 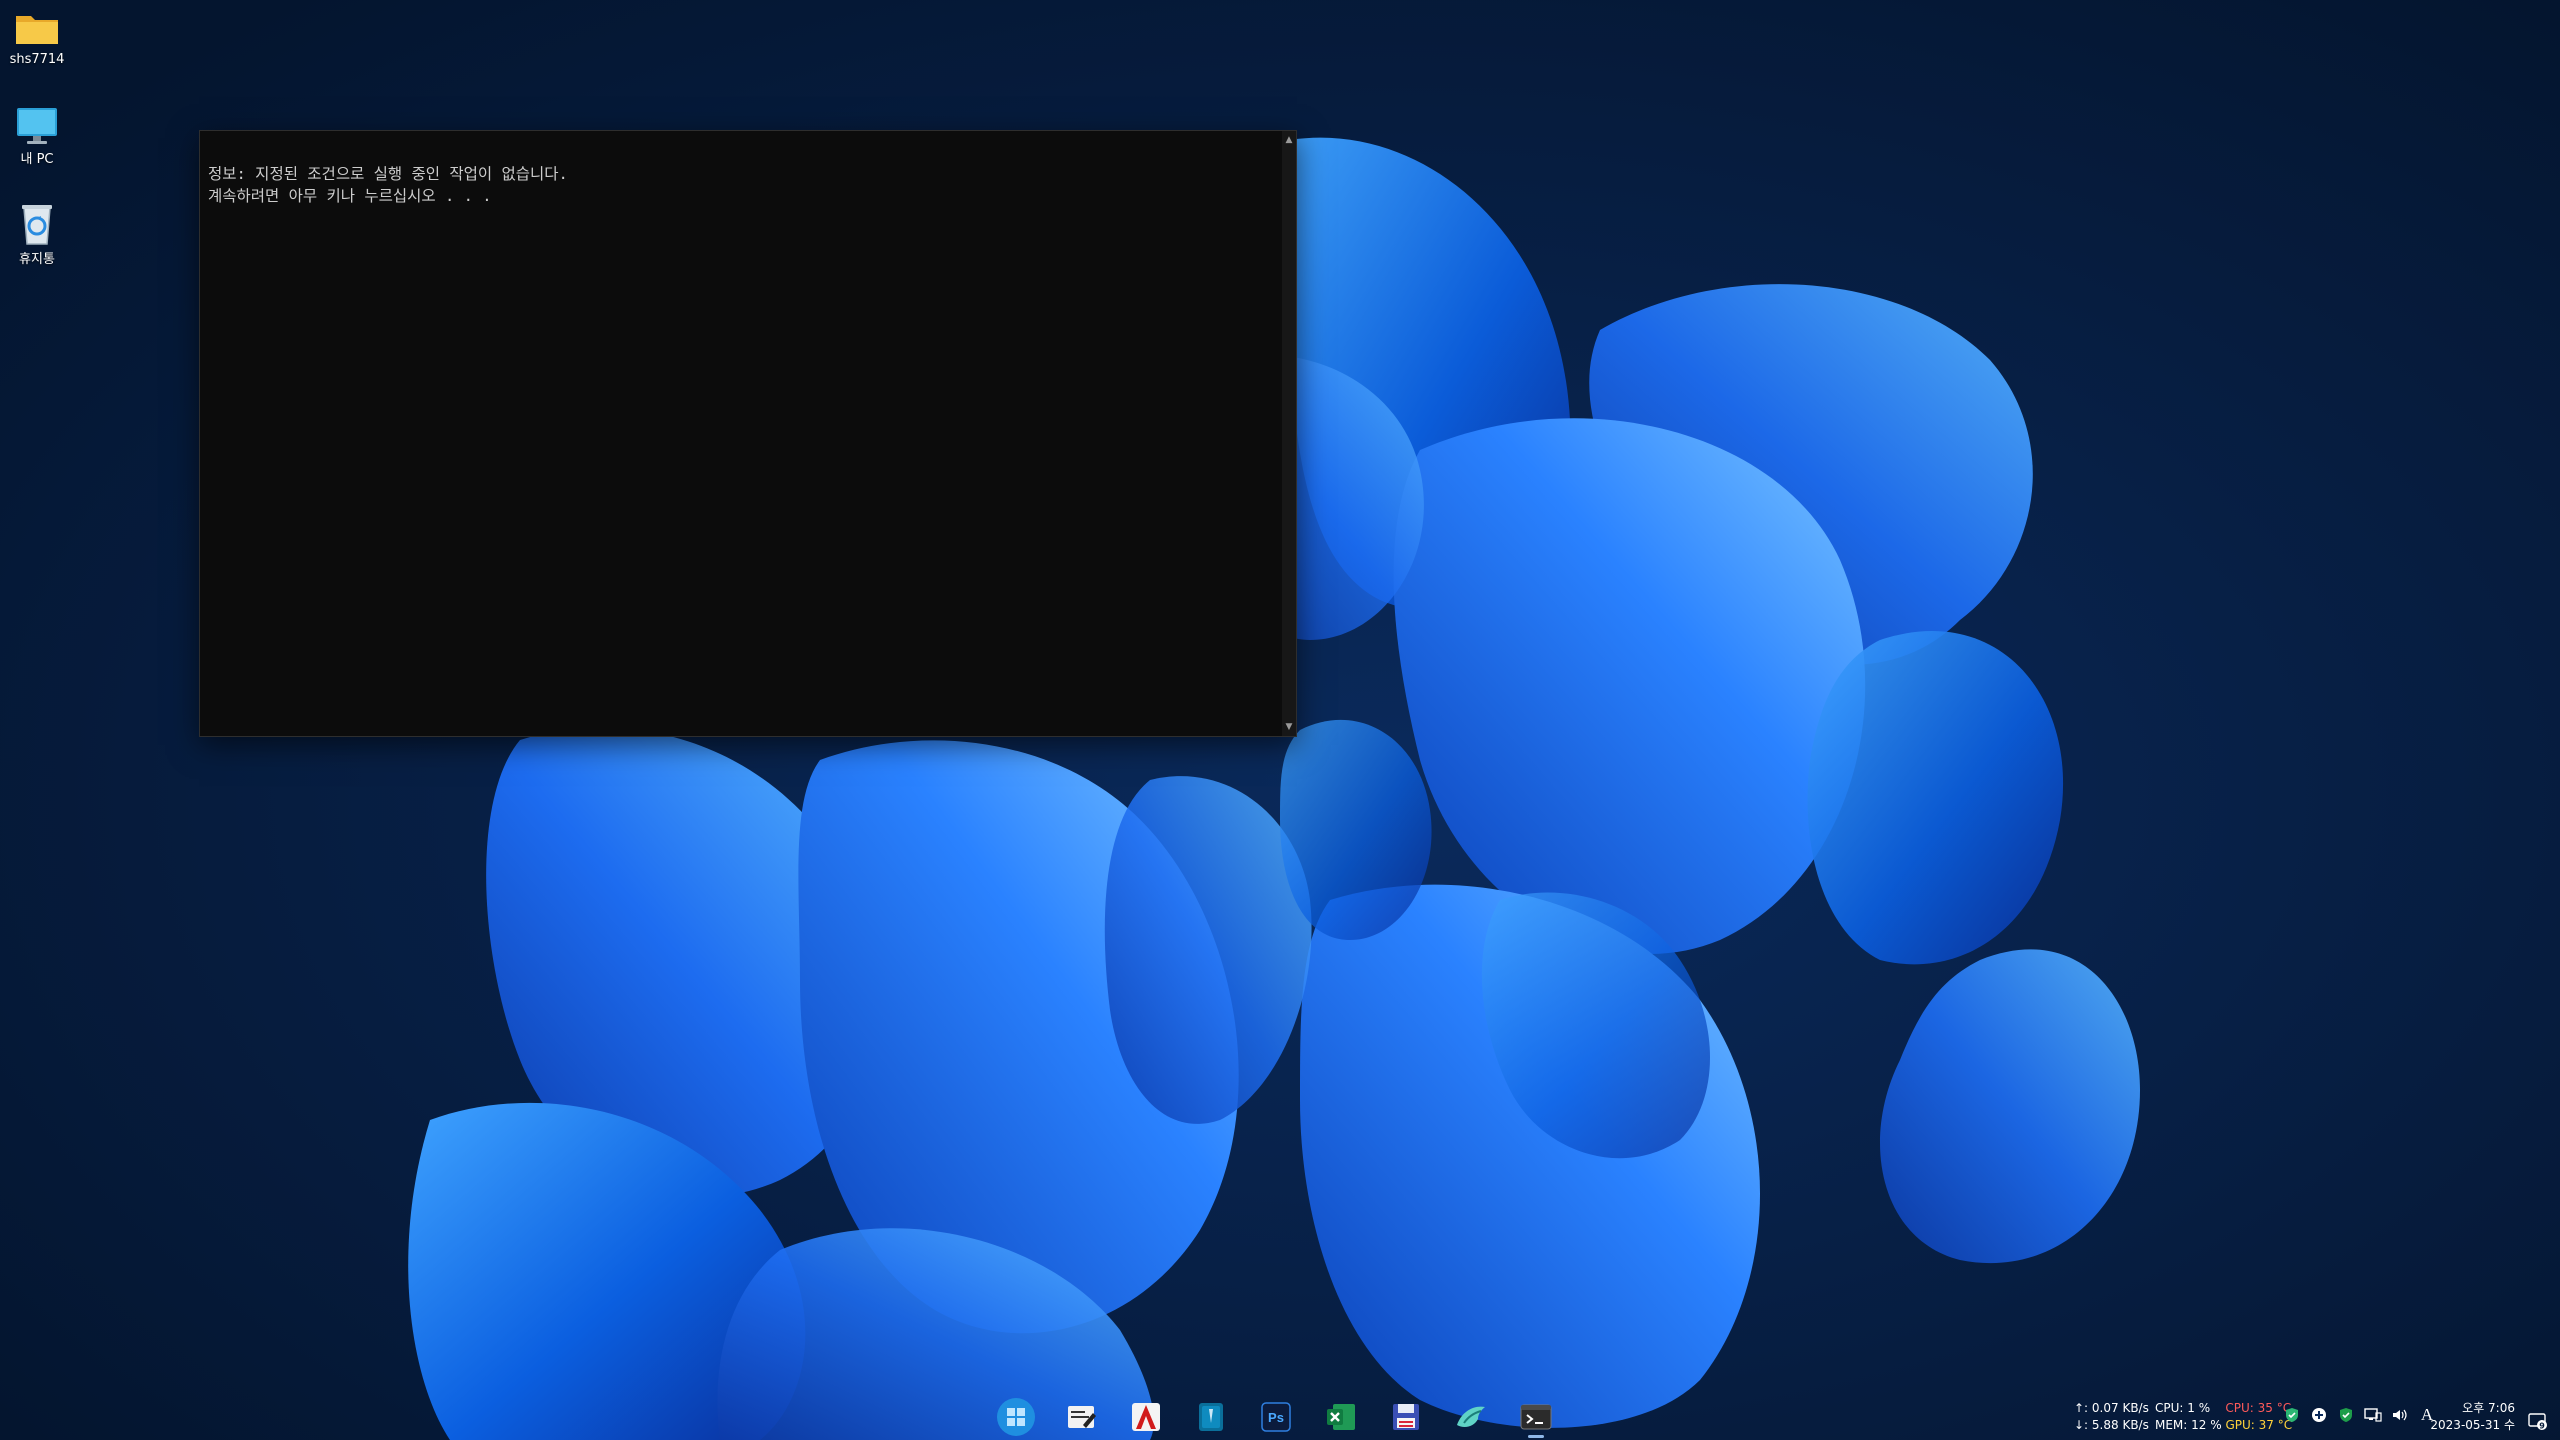 I want to click on defender-shield-icon, so click(x=2346, y=1415).